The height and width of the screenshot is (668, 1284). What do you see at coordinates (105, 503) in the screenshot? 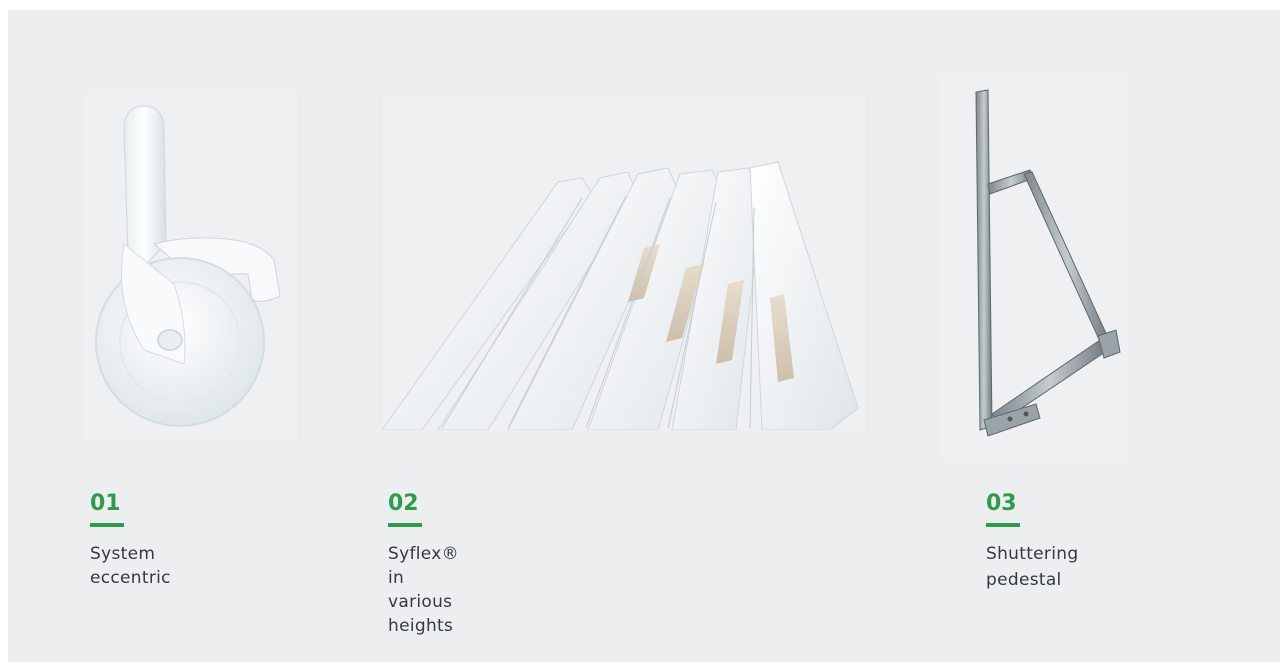
I see `product-number: 01` at bounding box center [105, 503].